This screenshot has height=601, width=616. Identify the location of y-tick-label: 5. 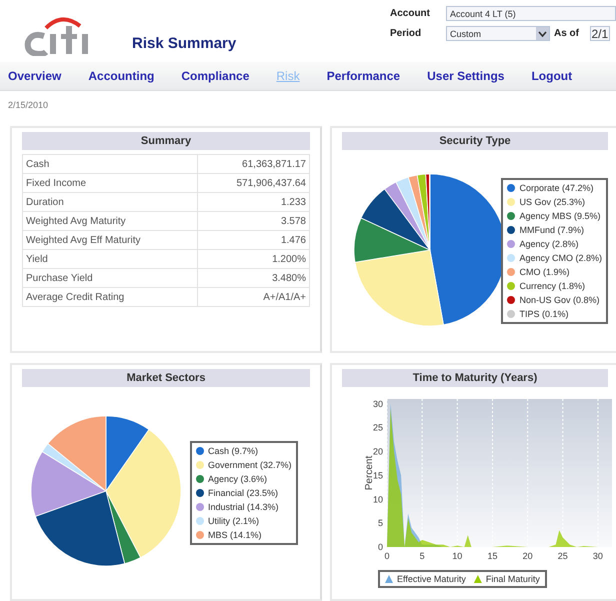
(380, 523).